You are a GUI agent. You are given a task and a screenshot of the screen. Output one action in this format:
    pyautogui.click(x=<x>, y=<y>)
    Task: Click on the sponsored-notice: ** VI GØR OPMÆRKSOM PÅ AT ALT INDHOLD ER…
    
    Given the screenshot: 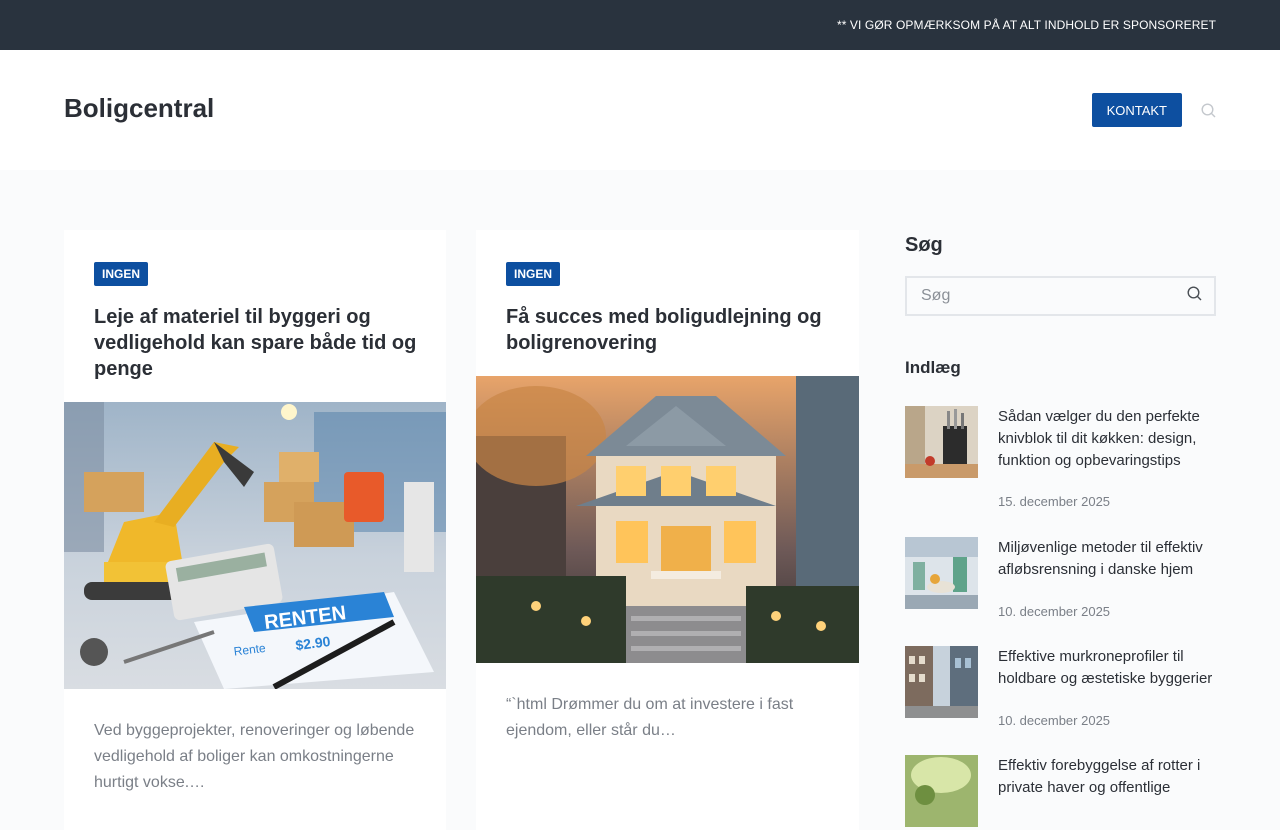 What is the action you would take?
    pyautogui.click(x=1026, y=25)
    